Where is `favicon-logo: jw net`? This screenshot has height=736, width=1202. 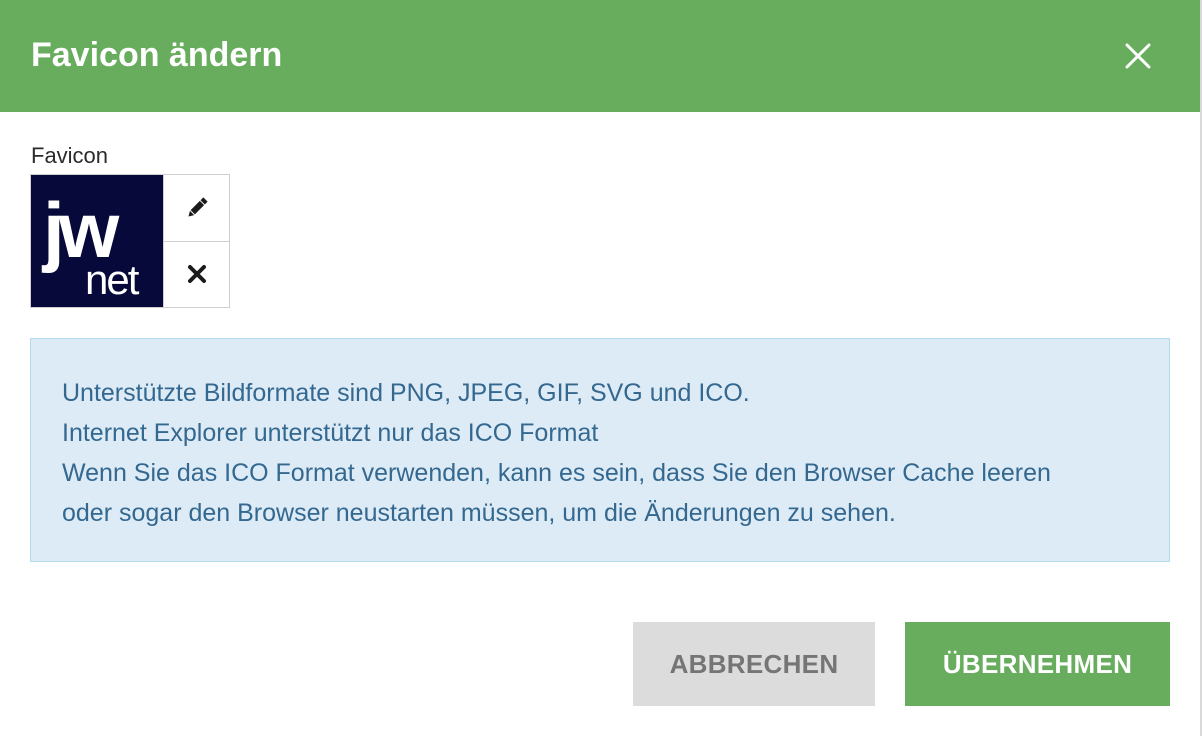
favicon-logo: jw net is located at coordinates (91, 244).